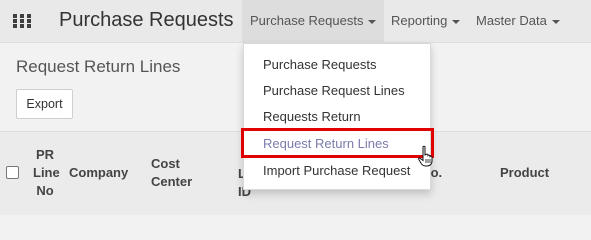  I want to click on dropdown-item-purchase-requests: Purchase Requests, so click(319, 64).